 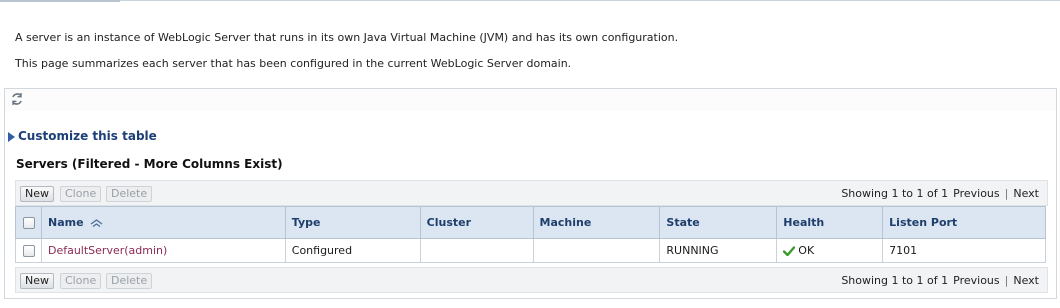 What do you see at coordinates (37, 281) in the screenshot?
I see `new-button-bottom: New` at bounding box center [37, 281].